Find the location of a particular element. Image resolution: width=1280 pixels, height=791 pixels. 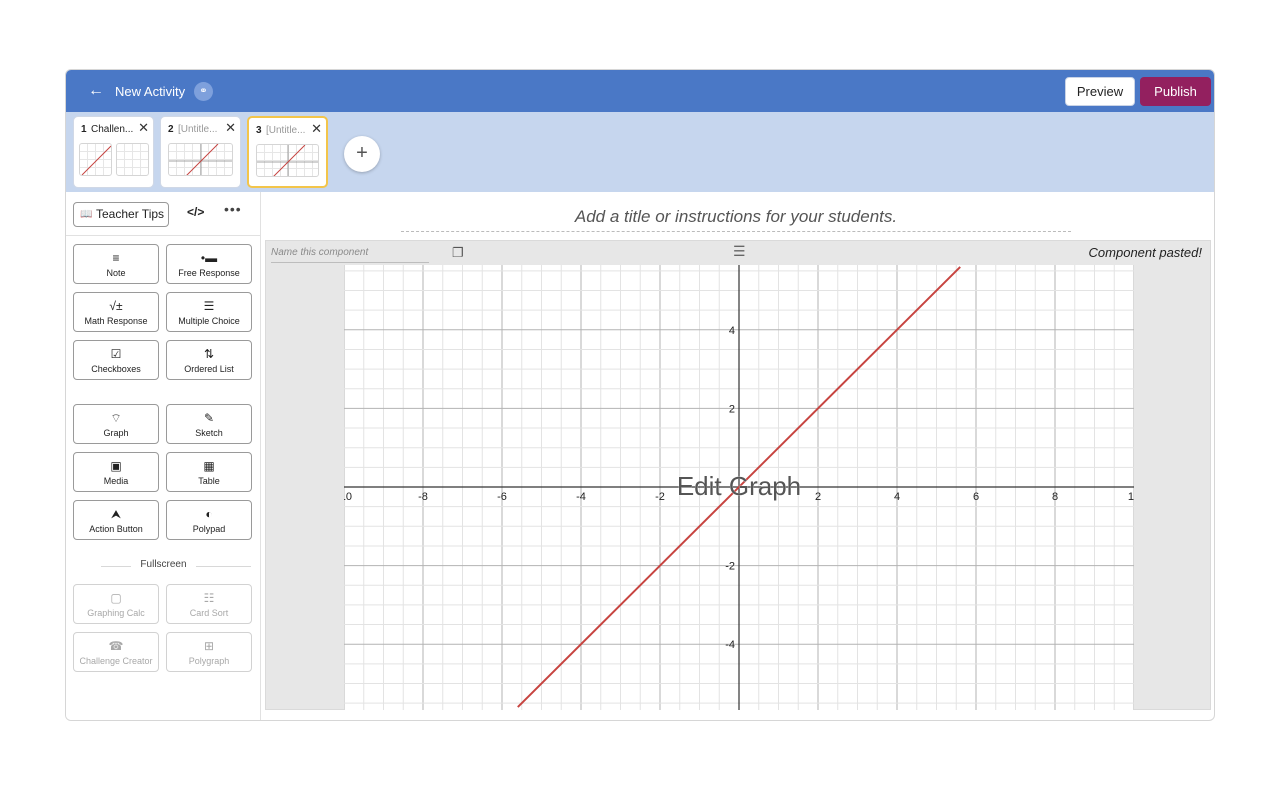

publish-button: Publish is located at coordinates (1175, 91).